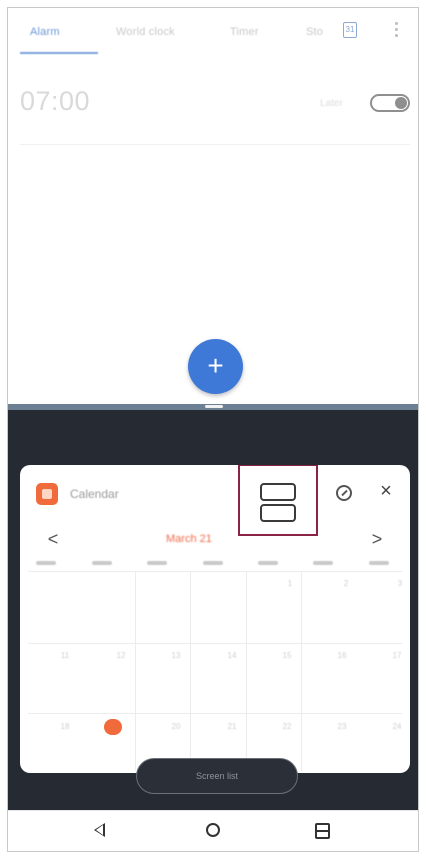  What do you see at coordinates (53, 539) in the screenshot?
I see `prev-month-chevron-icon: <` at bounding box center [53, 539].